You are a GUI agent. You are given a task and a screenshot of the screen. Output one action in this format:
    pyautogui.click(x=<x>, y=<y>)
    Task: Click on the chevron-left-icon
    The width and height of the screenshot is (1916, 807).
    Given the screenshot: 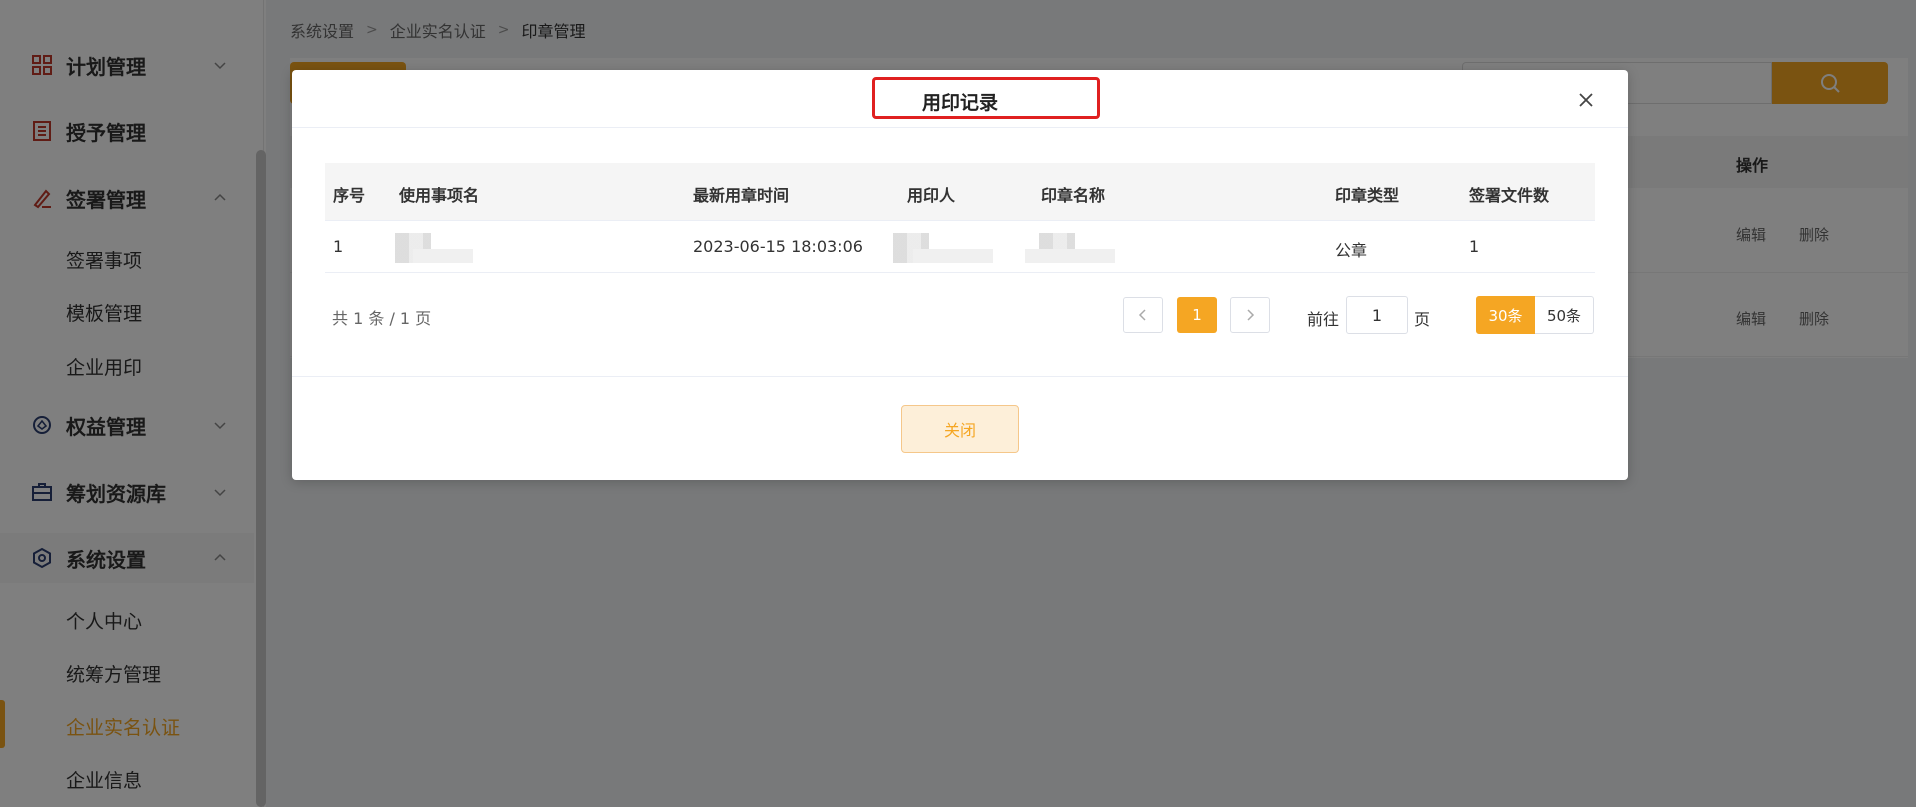 What is the action you would take?
    pyautogui.click(x=1142, y=315)
    